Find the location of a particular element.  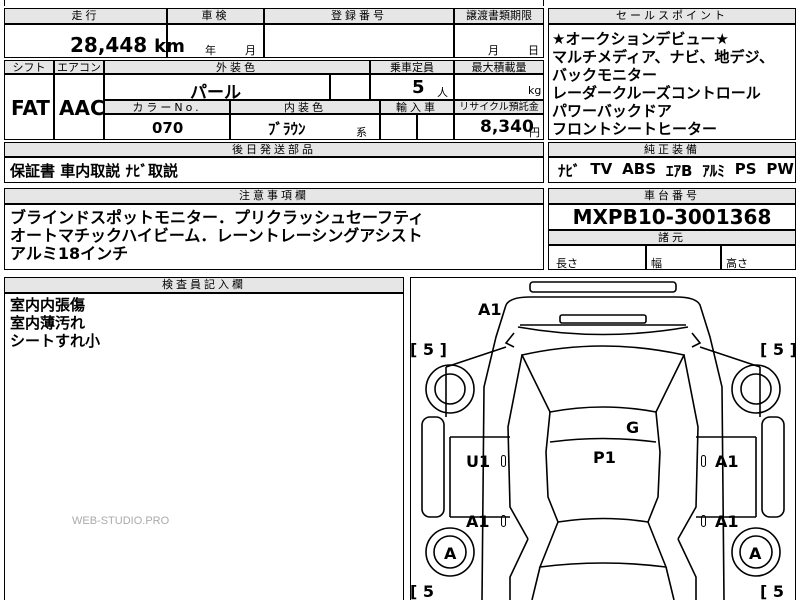

mark-u1-left: U1 is located at coordinates (478, 461).